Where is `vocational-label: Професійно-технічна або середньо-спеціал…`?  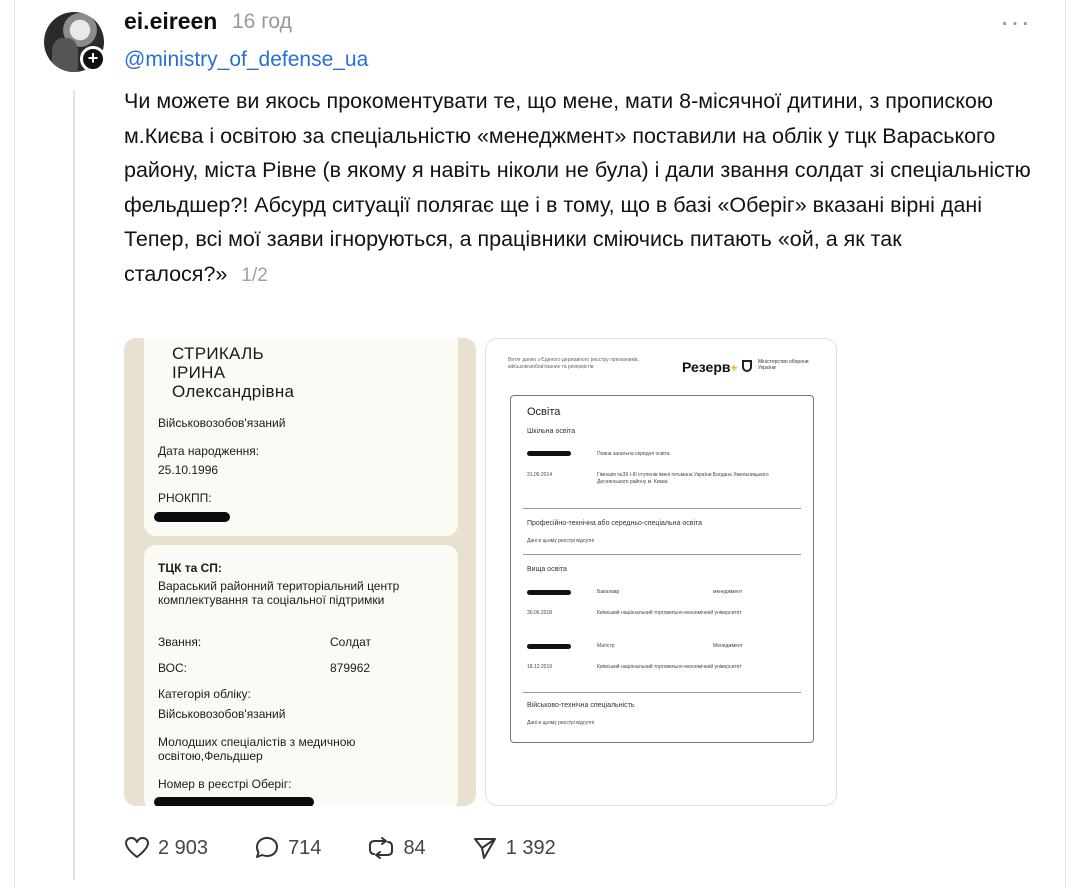
vocational-label: Професійно-технічна або середньо-спеціал… is located at coordinates (615, 523).